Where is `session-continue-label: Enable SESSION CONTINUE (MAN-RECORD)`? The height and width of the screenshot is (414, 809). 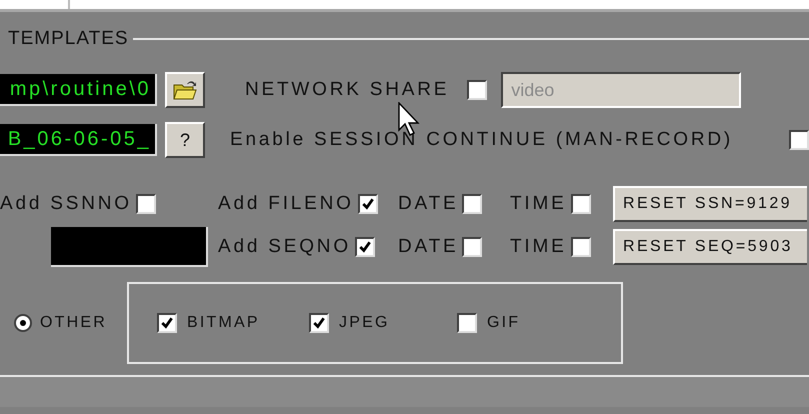 session-continue-label: Enable SESSION CONTINUE (MAN-RECORD) is located at coordinates (482, 140).